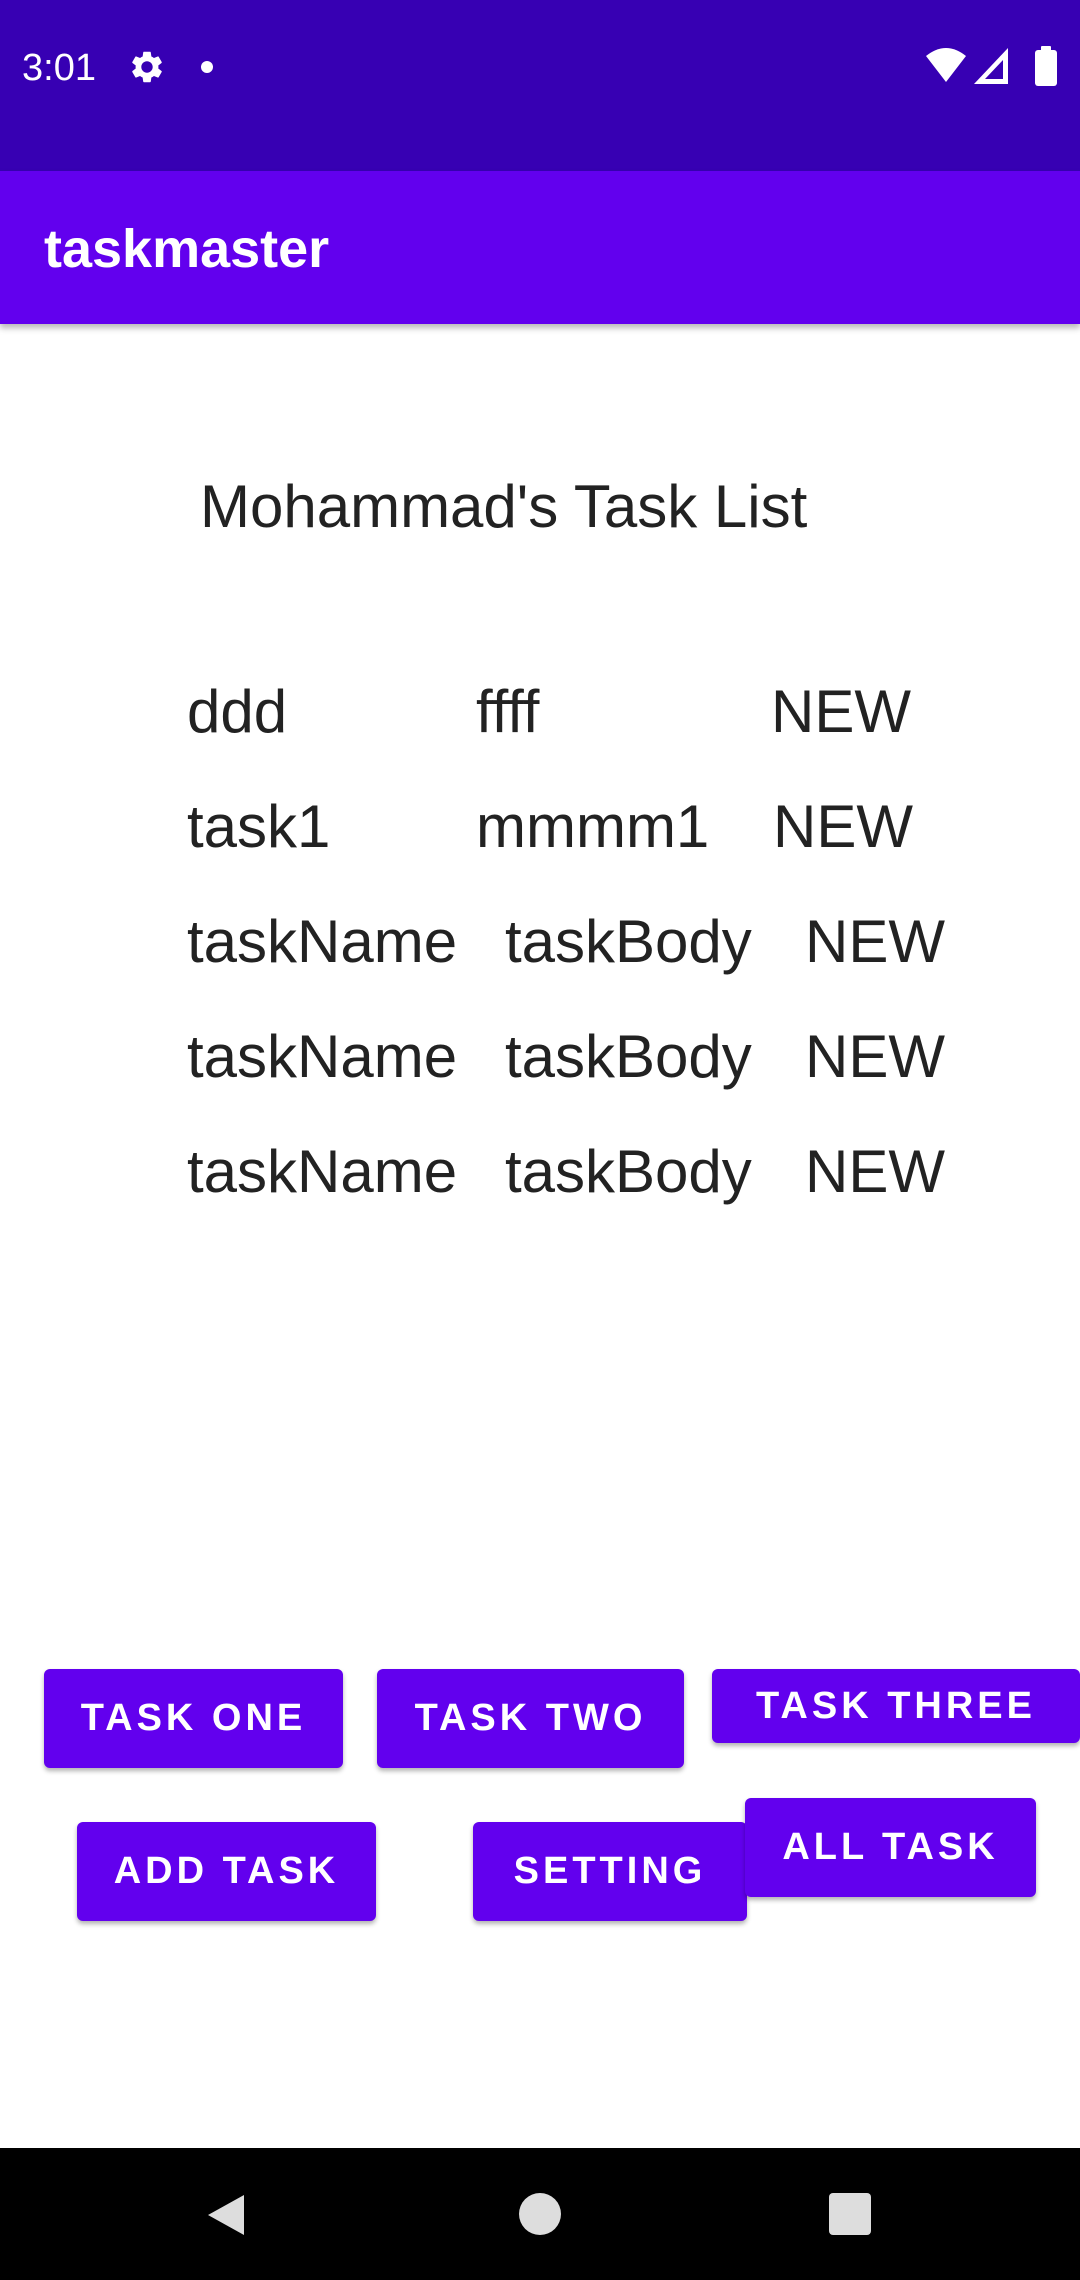  What do you see at coordinates (610, 1871) in the screenshot?
I see `setting-button: SETTING` at bounding box center [610, 1871].